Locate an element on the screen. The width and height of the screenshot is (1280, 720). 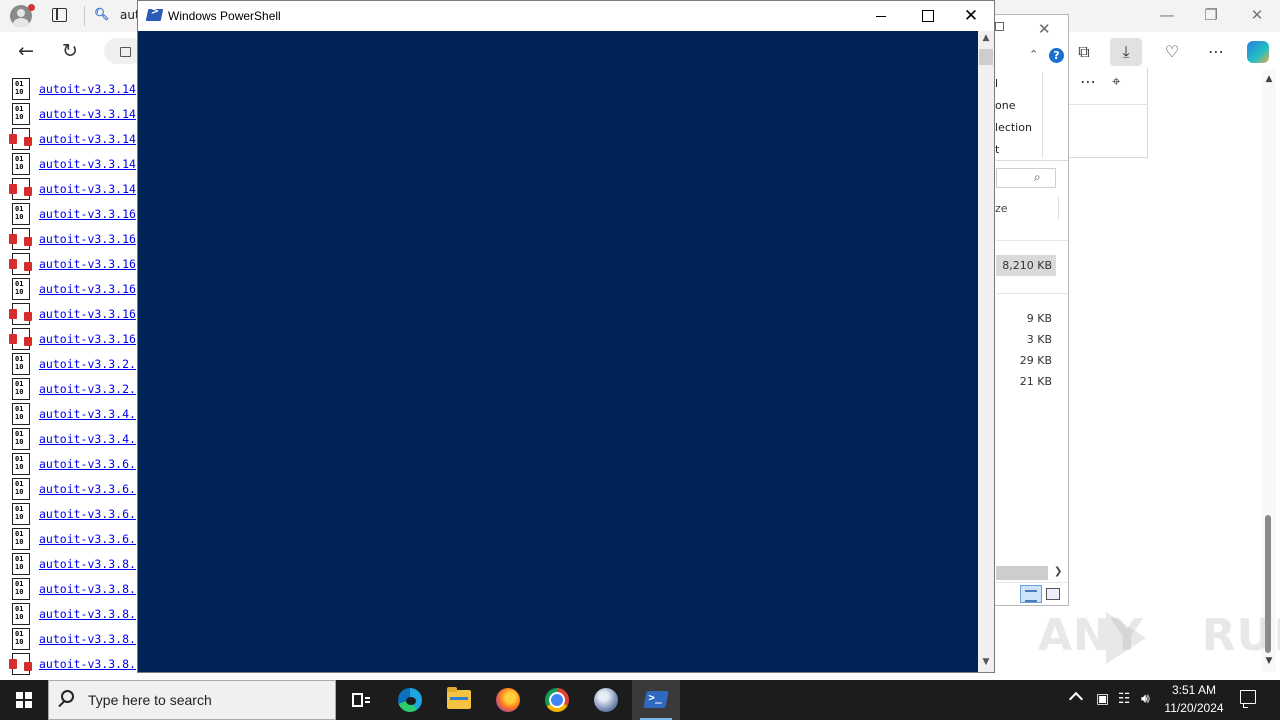
downloads-pin-icon: ⌖ is located at coordinates (1116, 81).